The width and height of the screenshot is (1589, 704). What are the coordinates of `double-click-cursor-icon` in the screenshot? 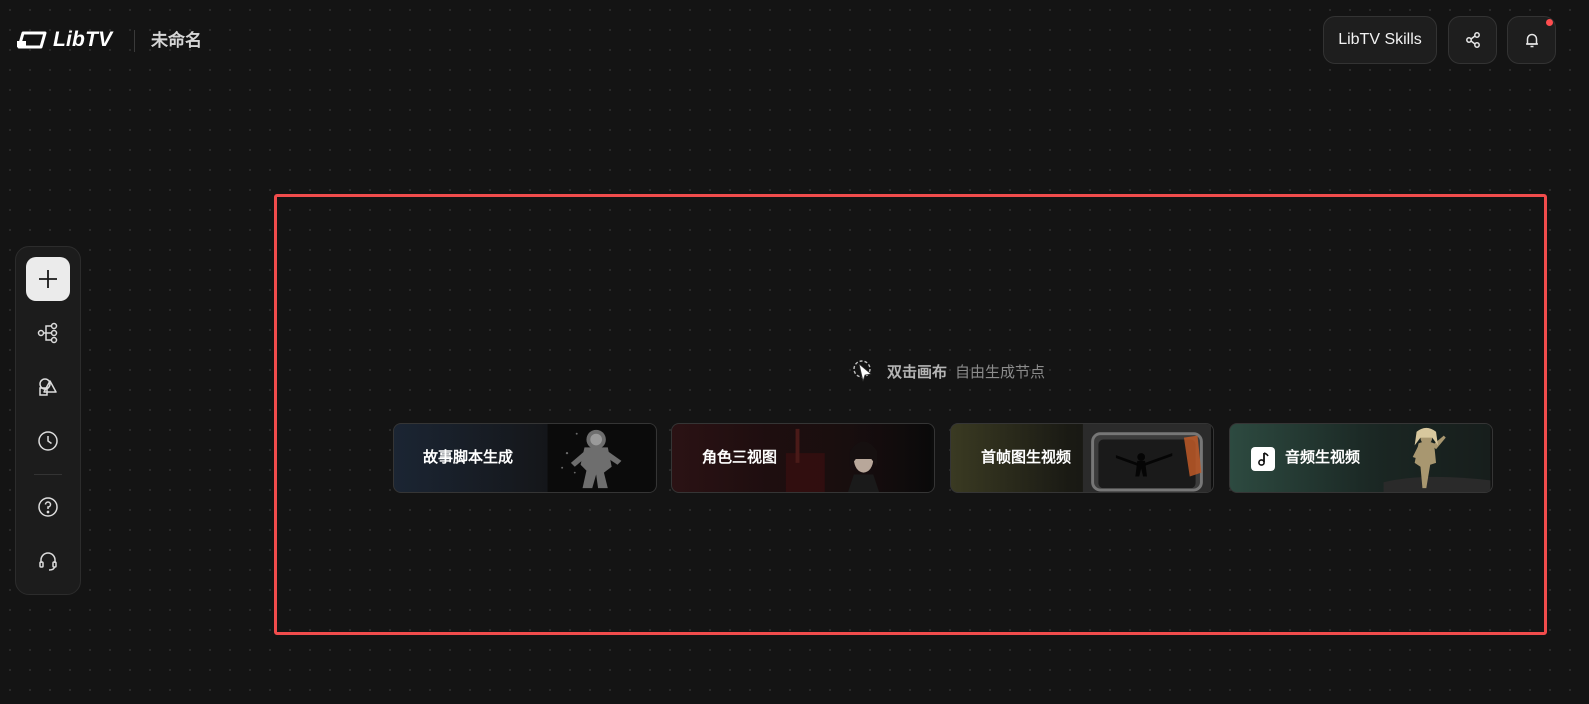 It's located at (862, 371).